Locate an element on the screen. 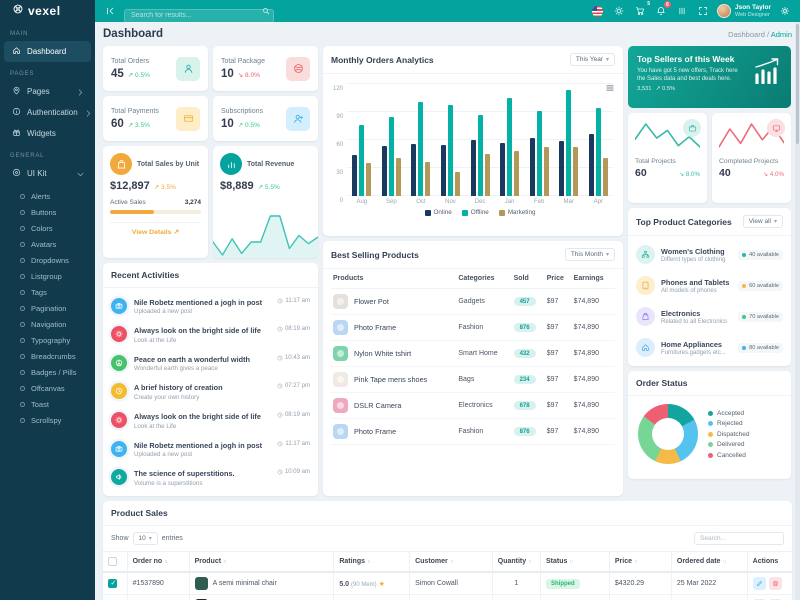 Image resolution: width=800 pixels, height=600 pixels. row-checkbox is located at coordinates (112, 584).